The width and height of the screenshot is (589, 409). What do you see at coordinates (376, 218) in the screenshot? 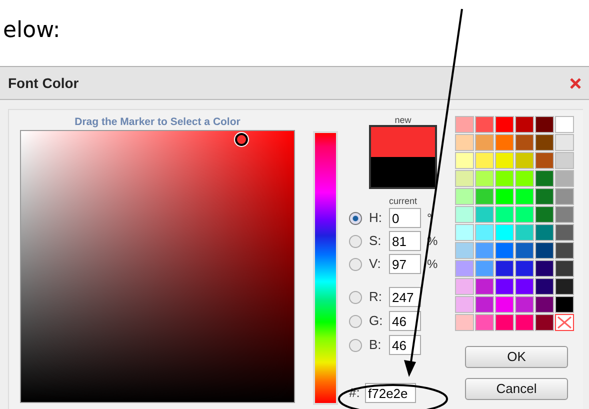
I see `field-label: H:` at bounding box center [376, 218].